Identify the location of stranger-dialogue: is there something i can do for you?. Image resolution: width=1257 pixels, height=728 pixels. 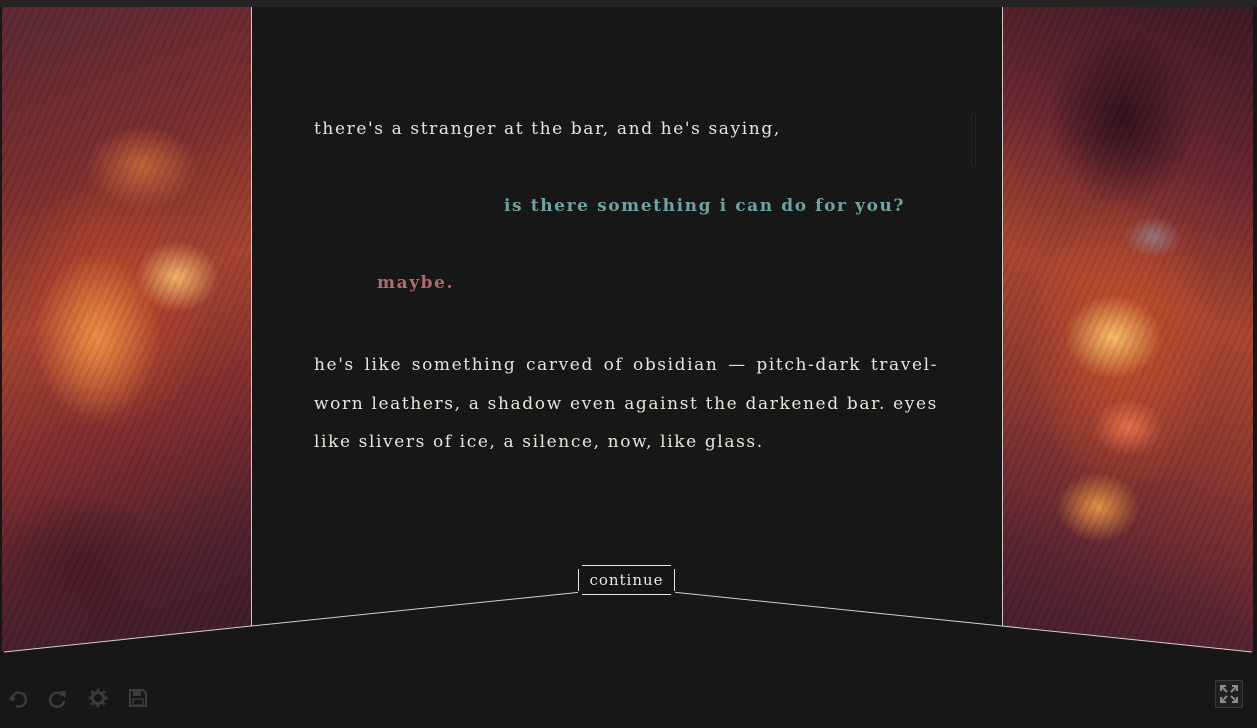
(705, 206).